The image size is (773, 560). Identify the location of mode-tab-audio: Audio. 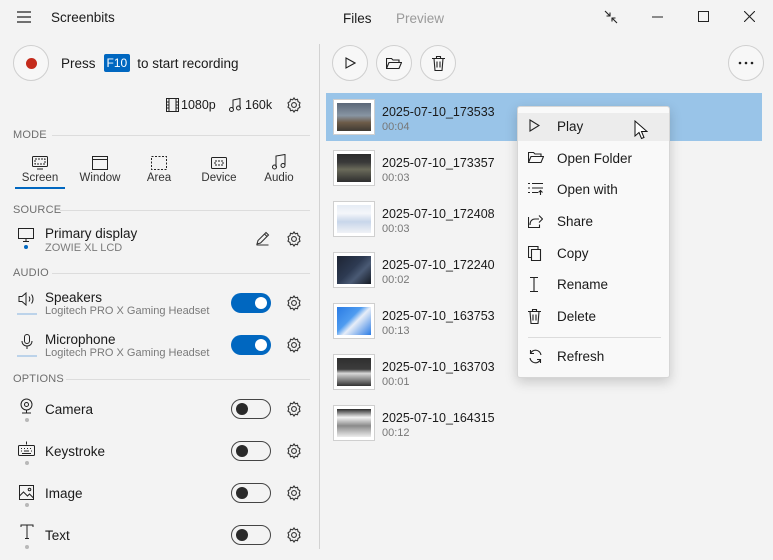
(279, 167).